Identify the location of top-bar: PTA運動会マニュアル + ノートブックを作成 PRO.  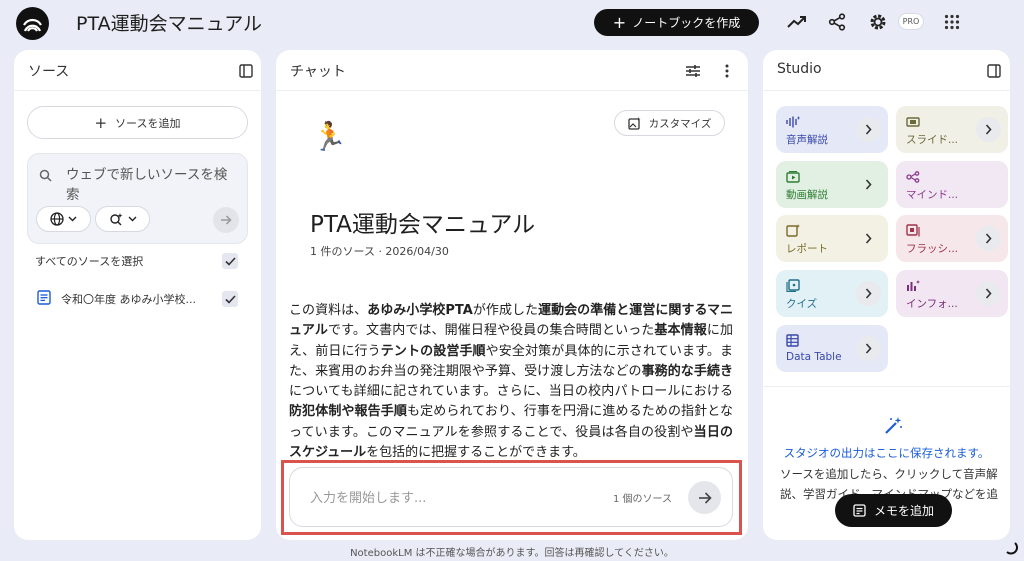
(512, 23).